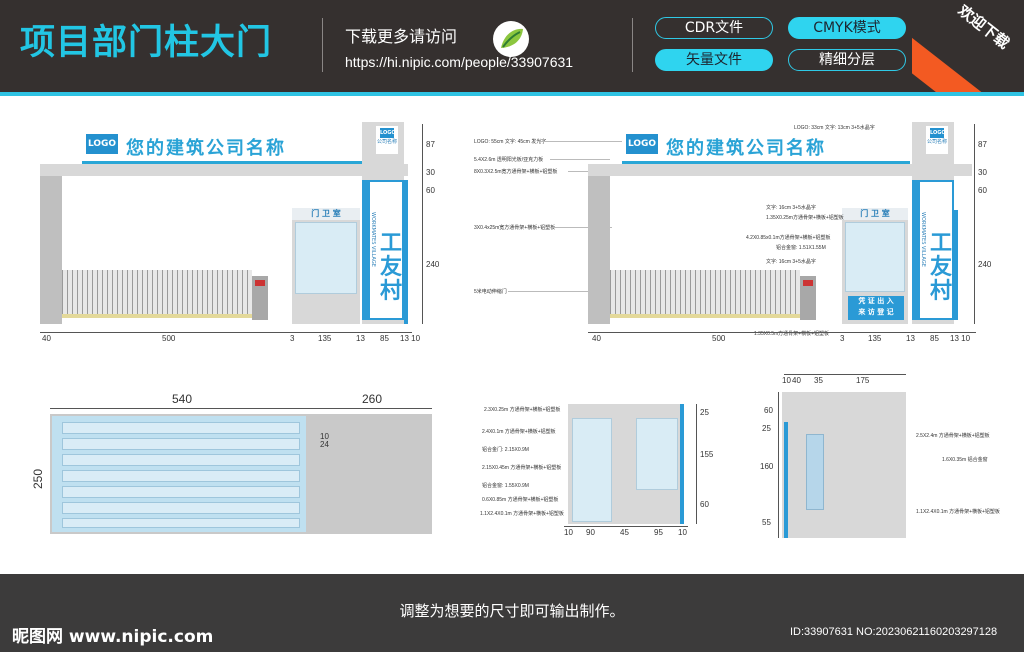  I want to click on dim-label: 135, so click(325, 338).